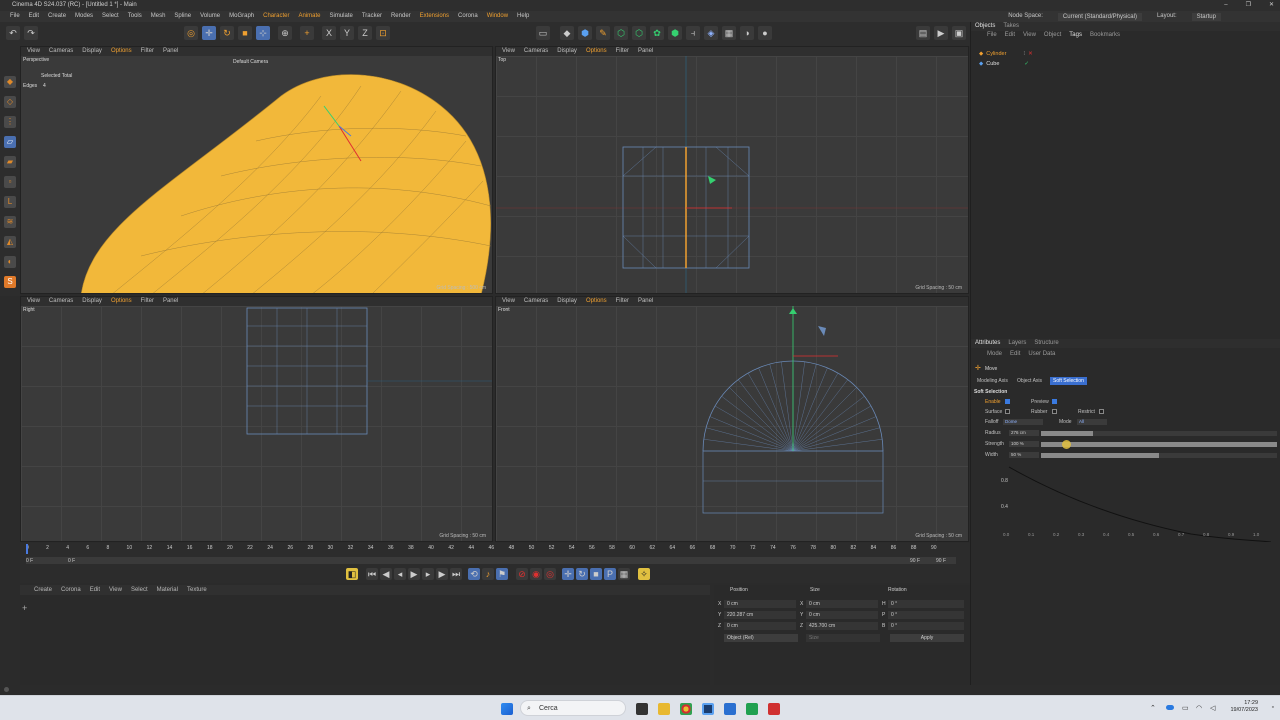  What do you see at coordinates (1010, 35) in the screenshot?
I see `obj-edit-menu: Edit` at bounding box center [1010, 35].